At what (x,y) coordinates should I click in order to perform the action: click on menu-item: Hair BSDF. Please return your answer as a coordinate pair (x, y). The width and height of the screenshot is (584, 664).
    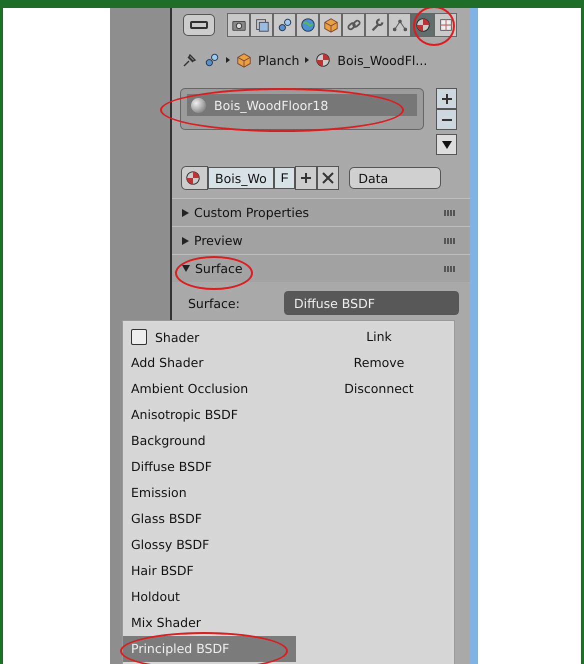
    Looking at the image, I should click on (209, 571).